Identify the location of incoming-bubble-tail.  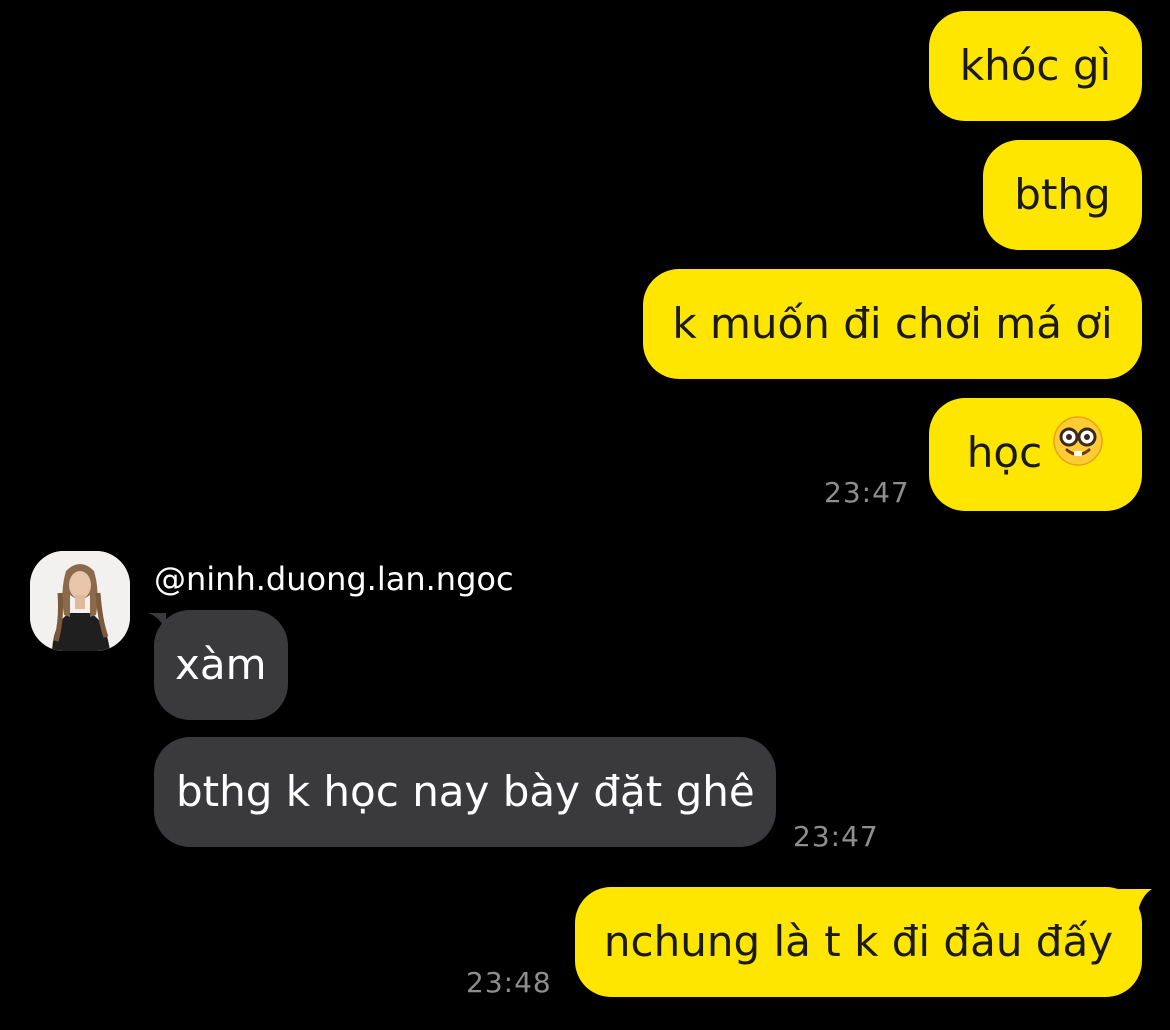
(157, 622).